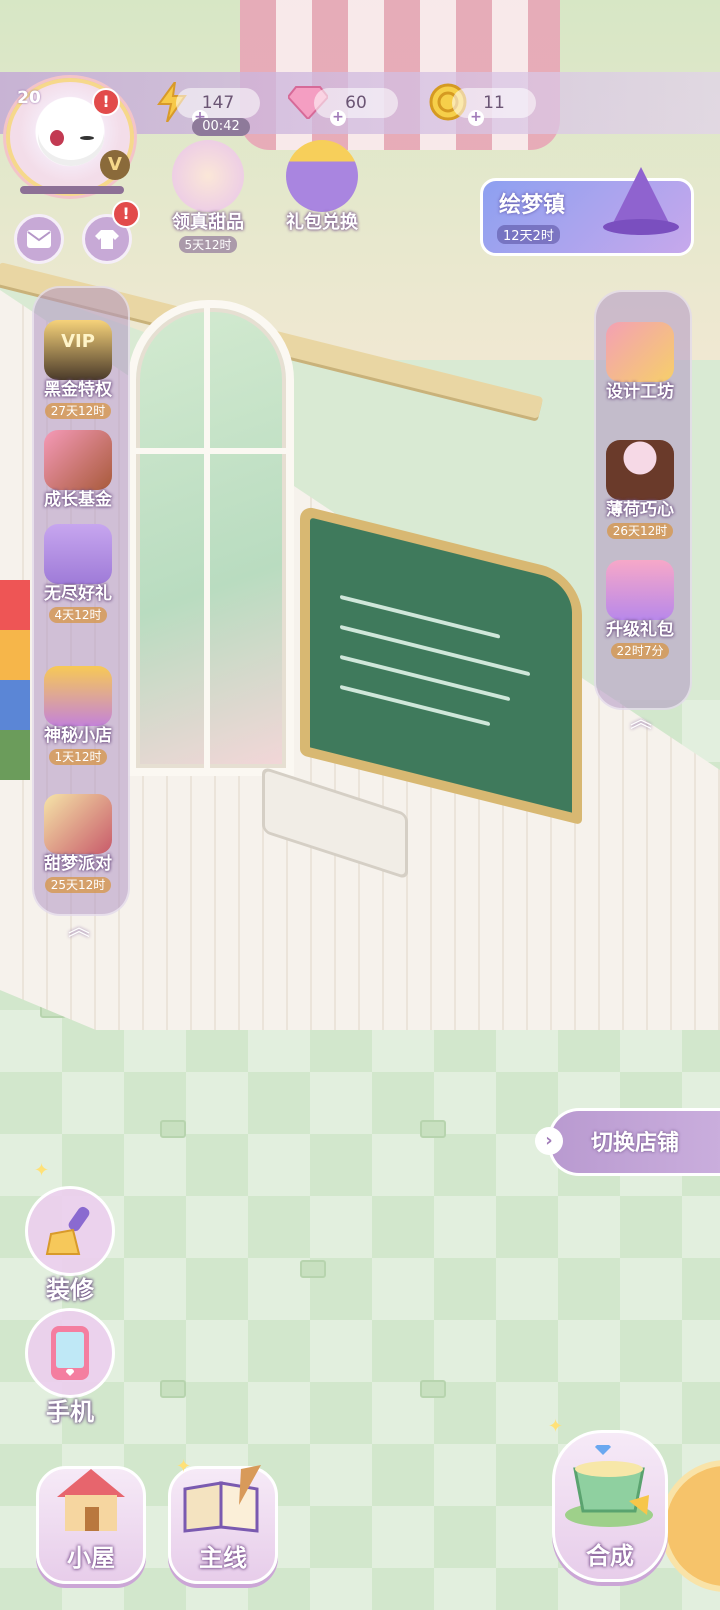 The image size is (720, 1610). I want to click on upgrade-gift-icon, so click(640, 590).